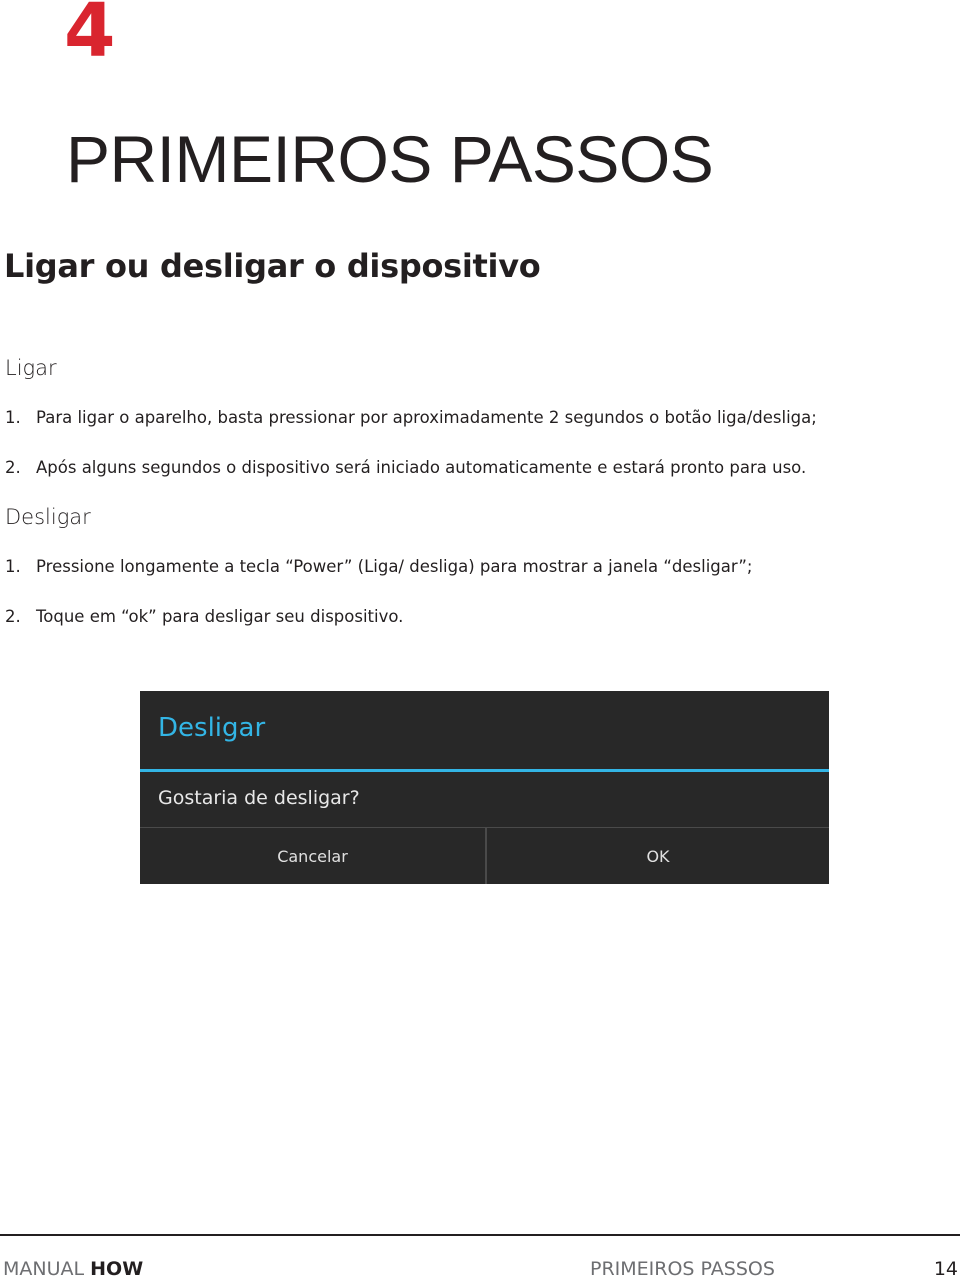 This screenshot has height=1280, width=960. What do you see at coordinates (484, 770) in the screenshot?
I see `dialog-title-divider` at bounding box center [484, 770].